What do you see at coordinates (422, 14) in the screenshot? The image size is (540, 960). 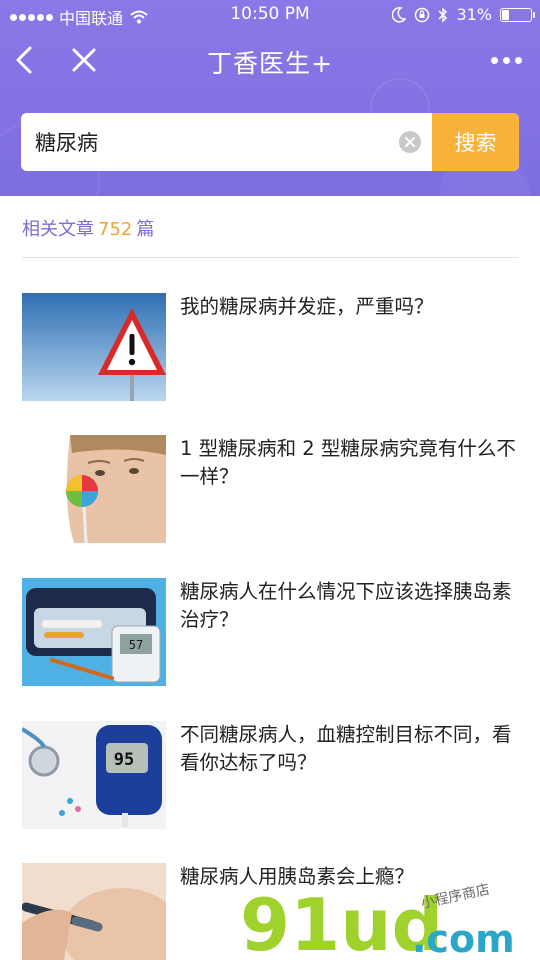 I see `rotation-lock-icon` at bounding box center [422, 14].